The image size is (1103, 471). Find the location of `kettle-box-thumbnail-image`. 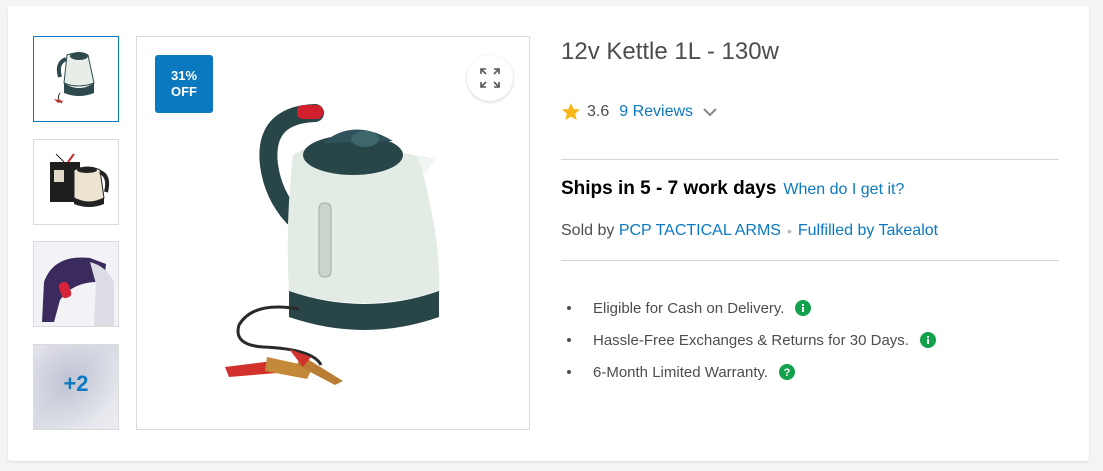

kettle-box-thumbnail-image is located at coordinates (80, 180).